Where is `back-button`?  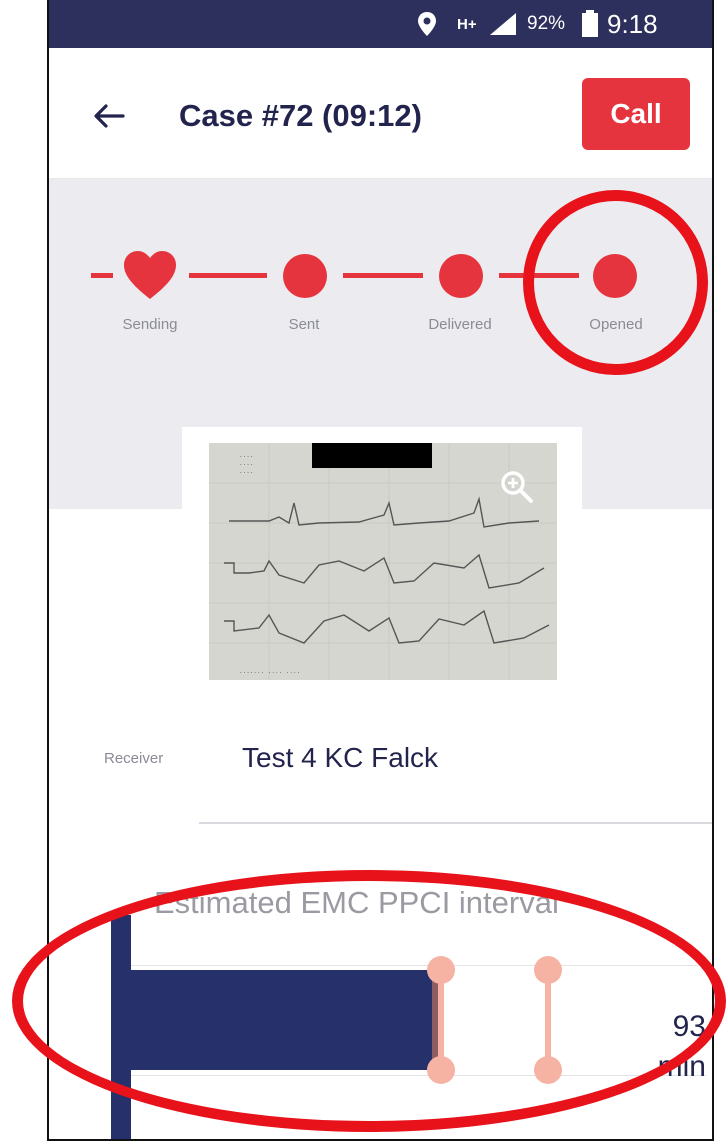
back-button is located at coordinates (109, 116).